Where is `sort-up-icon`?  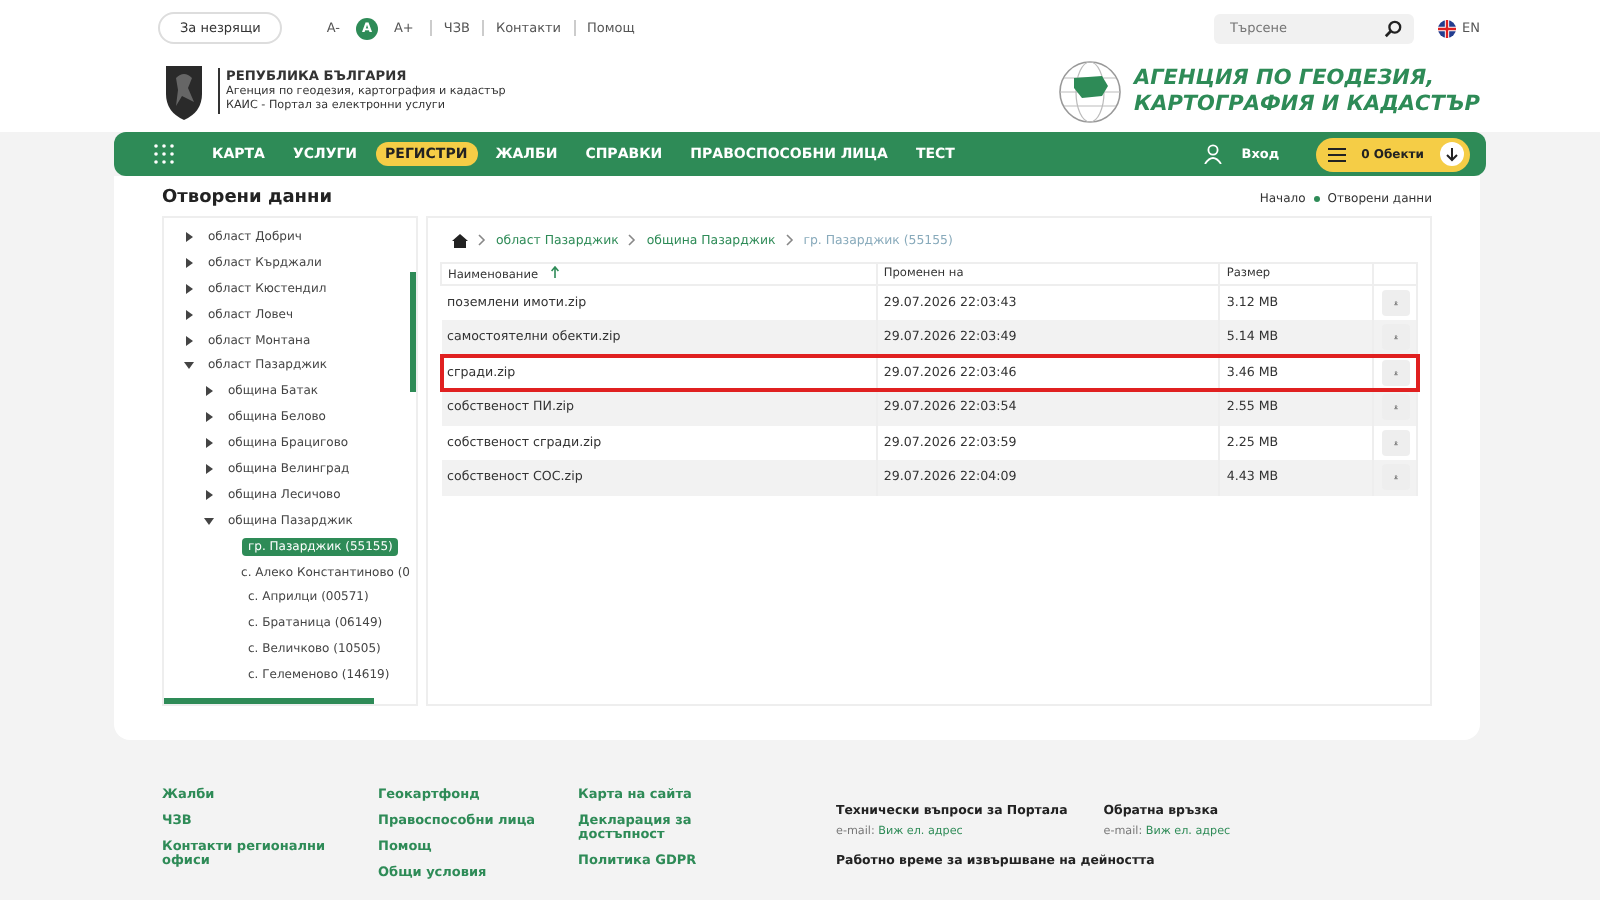 sort-up-icon is located at coordinates (554, 272).